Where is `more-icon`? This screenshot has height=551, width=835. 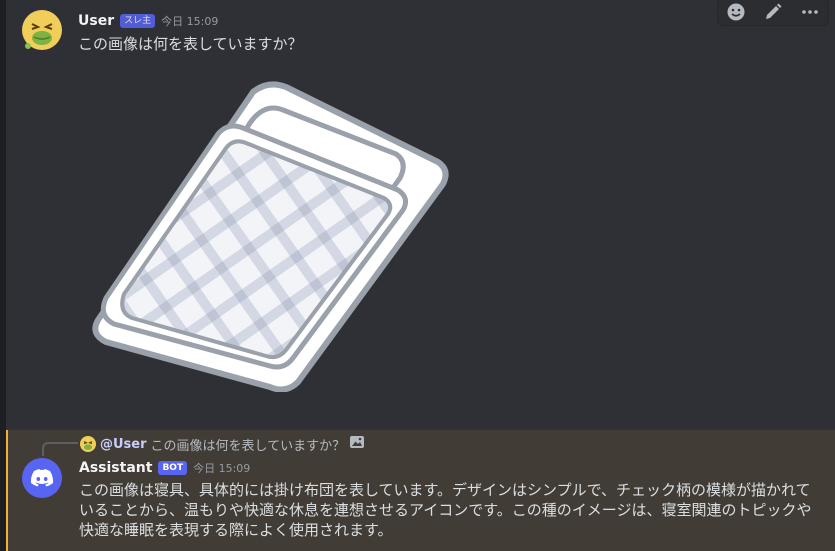 more-icon is located at coordinates (810, 12).